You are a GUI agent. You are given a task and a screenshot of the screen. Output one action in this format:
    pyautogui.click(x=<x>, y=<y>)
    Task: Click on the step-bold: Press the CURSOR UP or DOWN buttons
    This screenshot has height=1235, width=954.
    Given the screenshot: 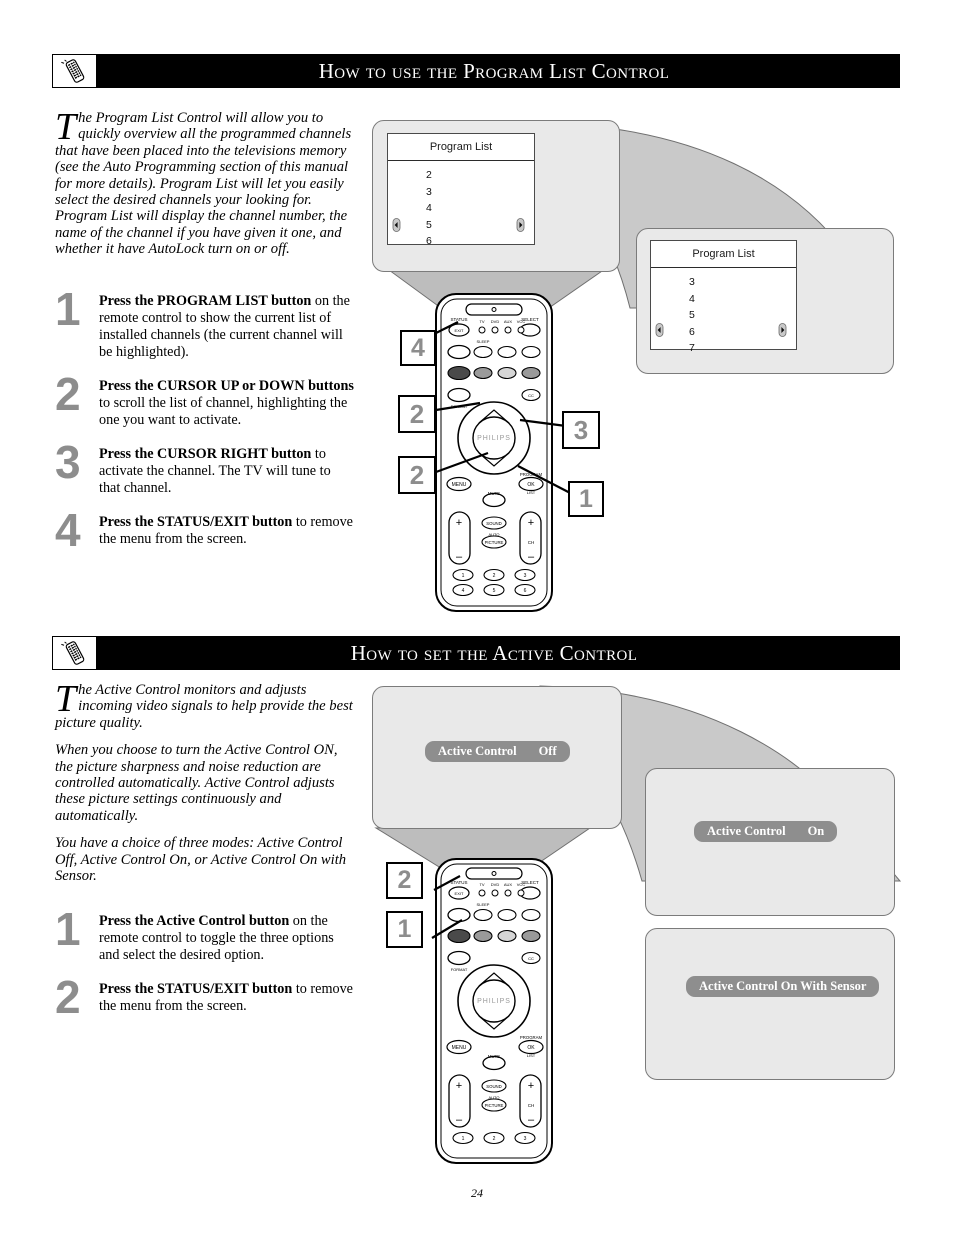 What is the action you would take?
    pyautogui.click(x=226, y=385)
    